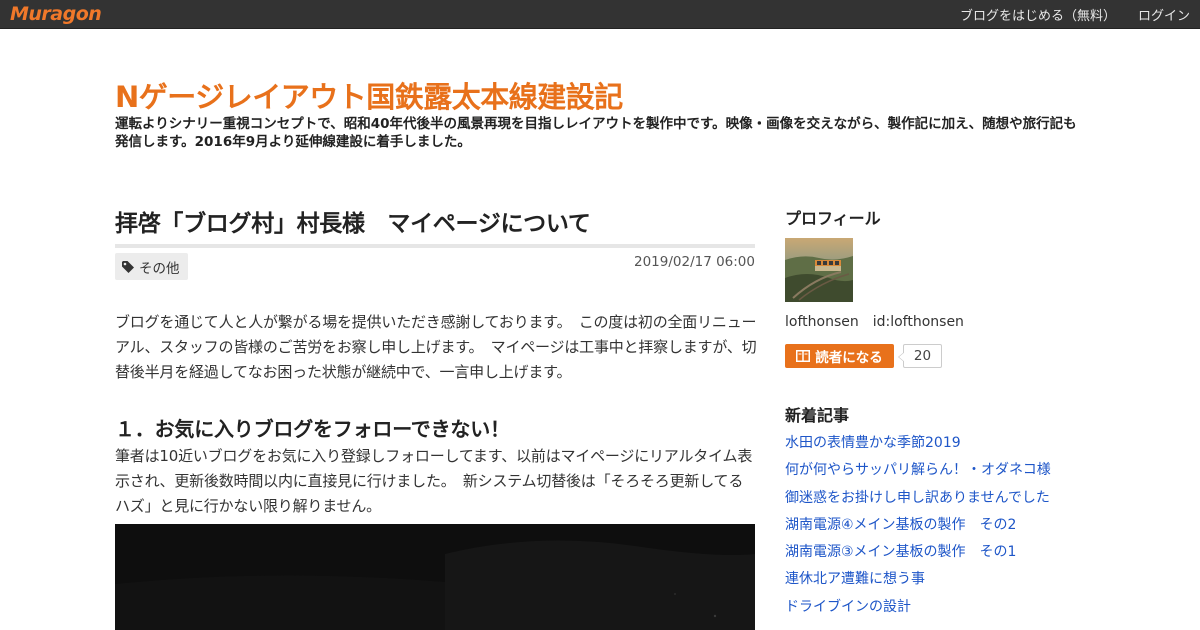 The image size is (1200, 630). What do you see at coordinates (1038, 14) in the screenshot?
I see `start-blog-link: ブログをはじめる（無料）` at bounding box center [1038, 14].